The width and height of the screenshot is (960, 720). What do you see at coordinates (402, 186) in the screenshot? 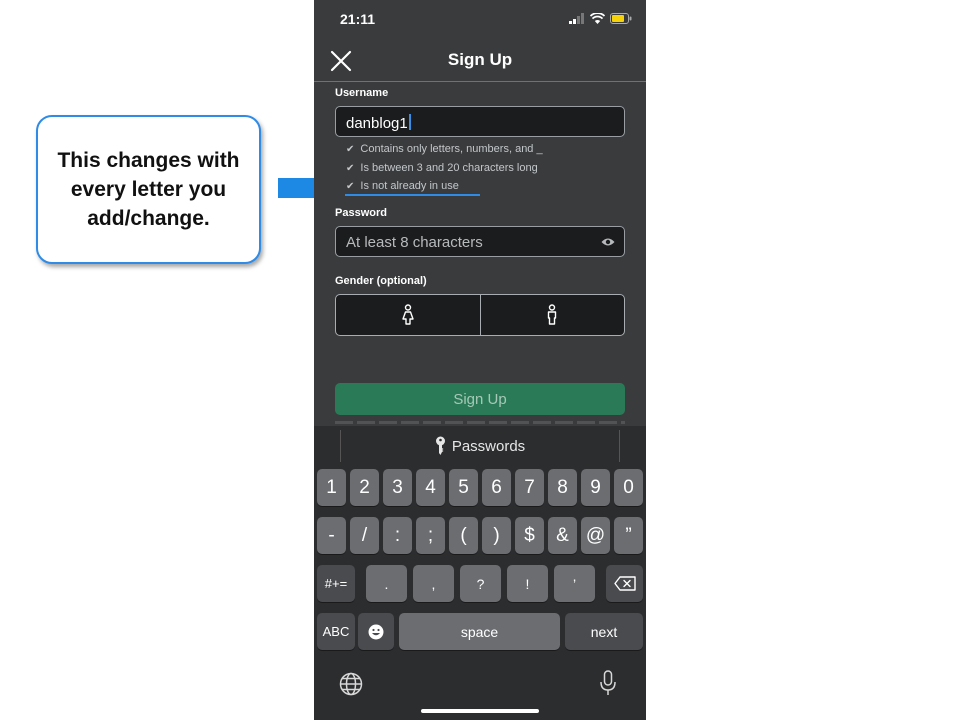
I see `rule-item: ✔ Is not already in use` at bounding box center [402, 186].